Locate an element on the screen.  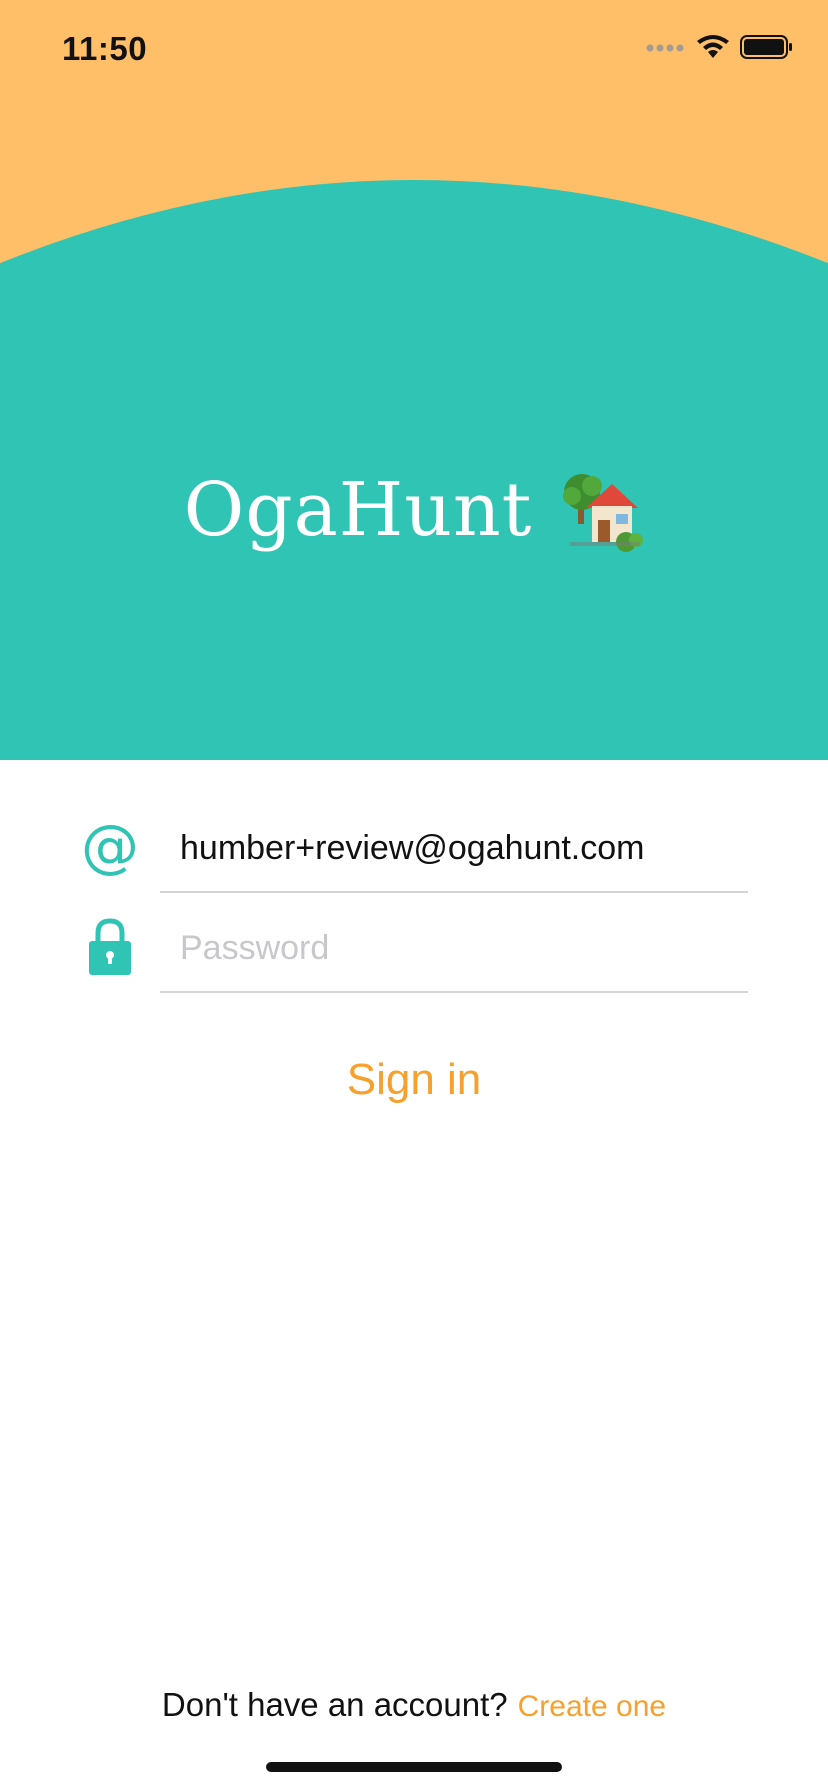
house-with-garden-icon is located at coordinates (602, 510).